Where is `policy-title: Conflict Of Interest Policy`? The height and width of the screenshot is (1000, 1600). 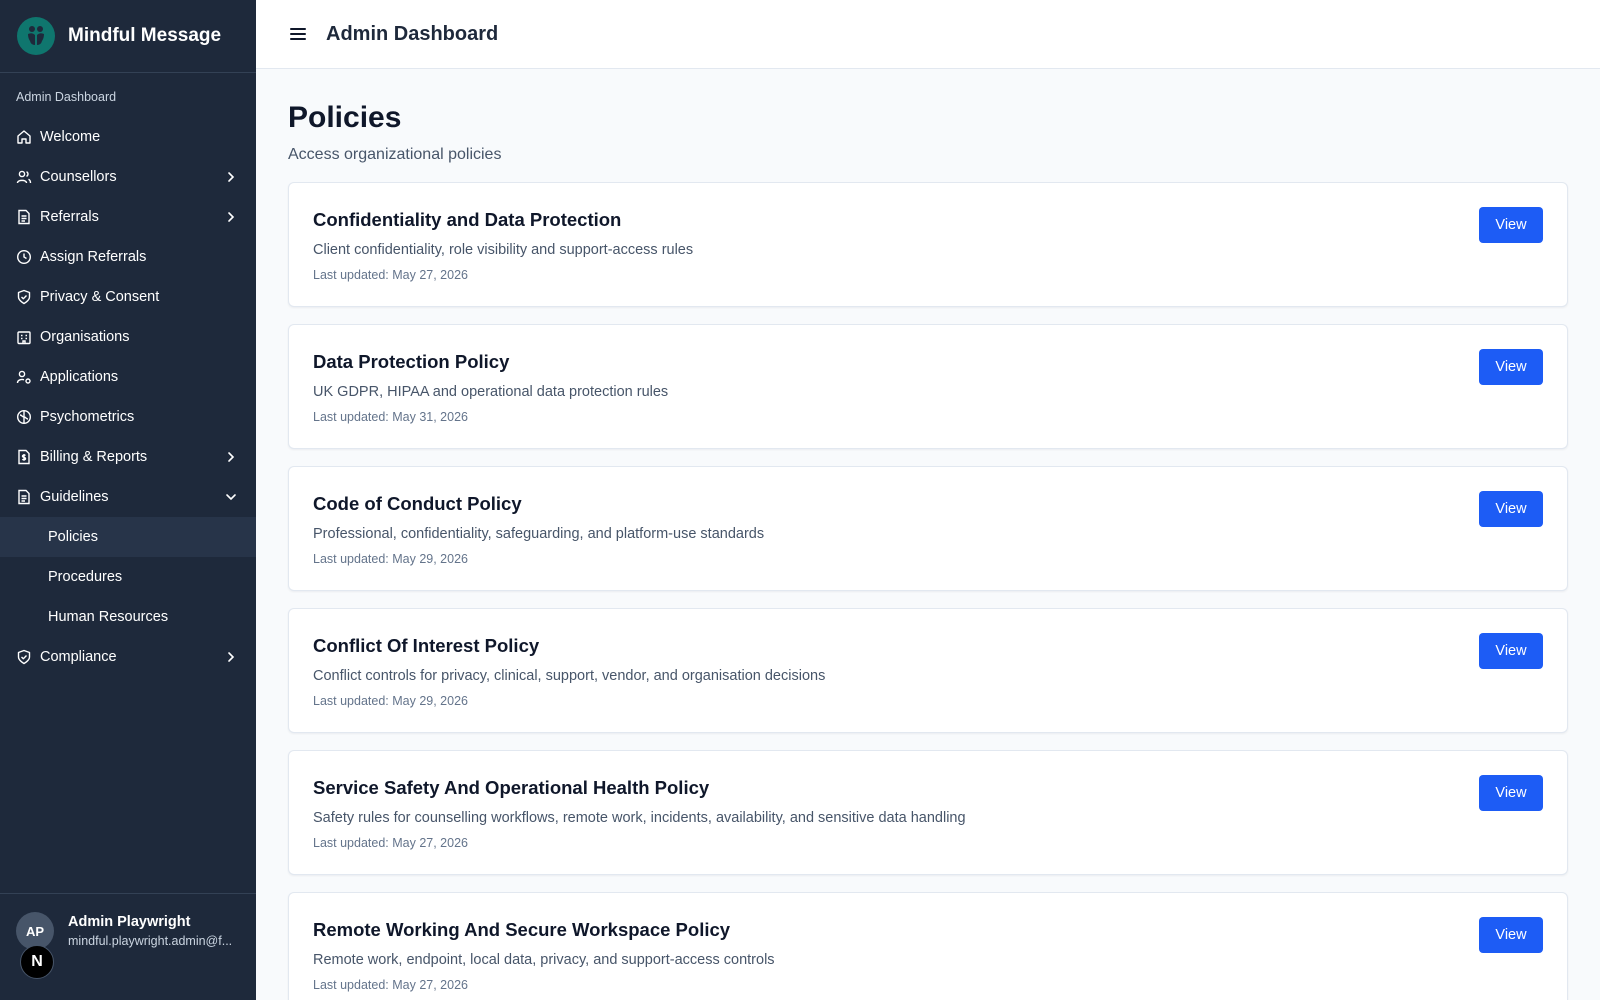 policy-title: Conflict Of Interest Policy is located at coordinates (426, 645).